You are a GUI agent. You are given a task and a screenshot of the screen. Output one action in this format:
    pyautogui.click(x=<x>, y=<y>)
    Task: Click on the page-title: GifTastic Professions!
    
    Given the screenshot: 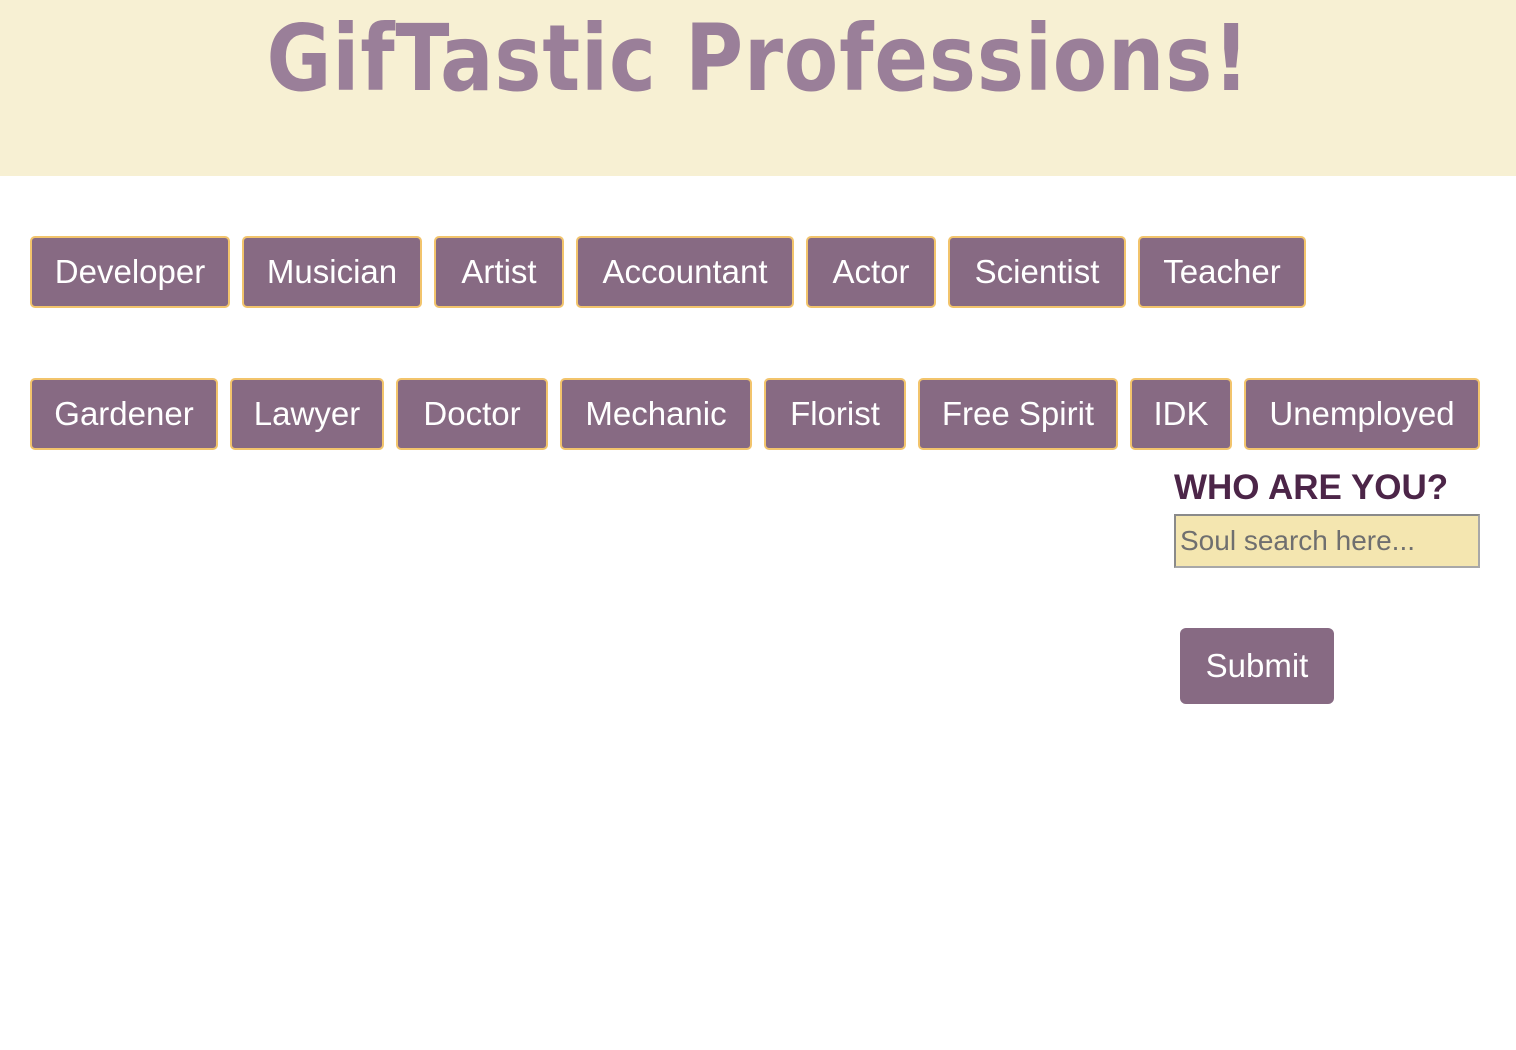 What is the action you would take?
    pyautogui.click(x=758, y=58)
    